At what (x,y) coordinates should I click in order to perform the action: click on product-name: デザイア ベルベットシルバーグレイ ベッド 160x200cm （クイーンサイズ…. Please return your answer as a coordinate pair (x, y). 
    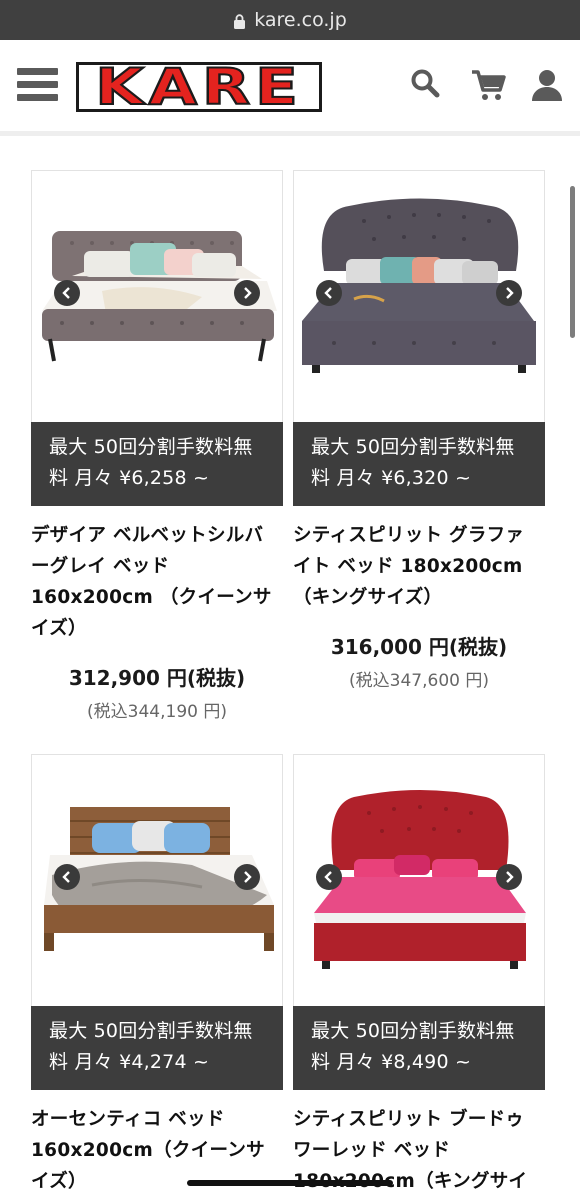
    Looking at the image, I should click on (157, 582).